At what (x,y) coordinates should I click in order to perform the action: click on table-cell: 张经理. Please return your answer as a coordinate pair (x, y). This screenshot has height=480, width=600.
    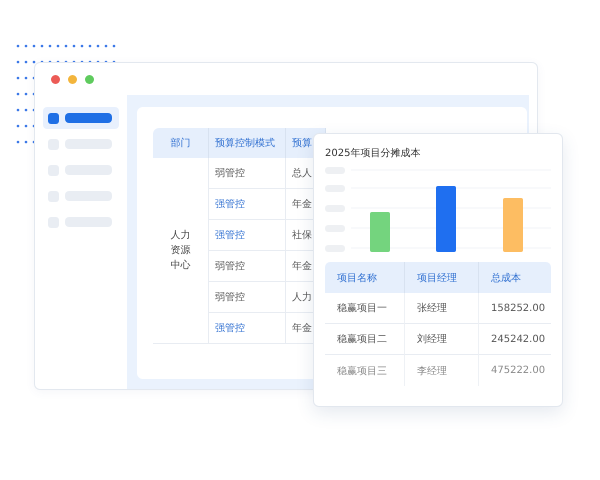
    Looking at the image, I should click on (442, 308).